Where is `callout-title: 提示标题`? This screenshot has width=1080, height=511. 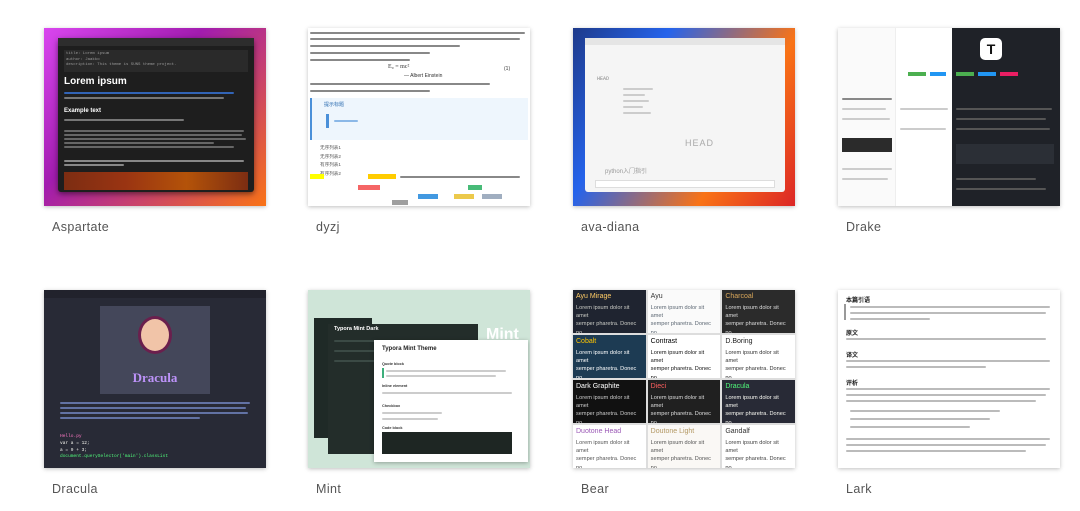 callout-title: 提示标题 is located at coordinates (334, 105).